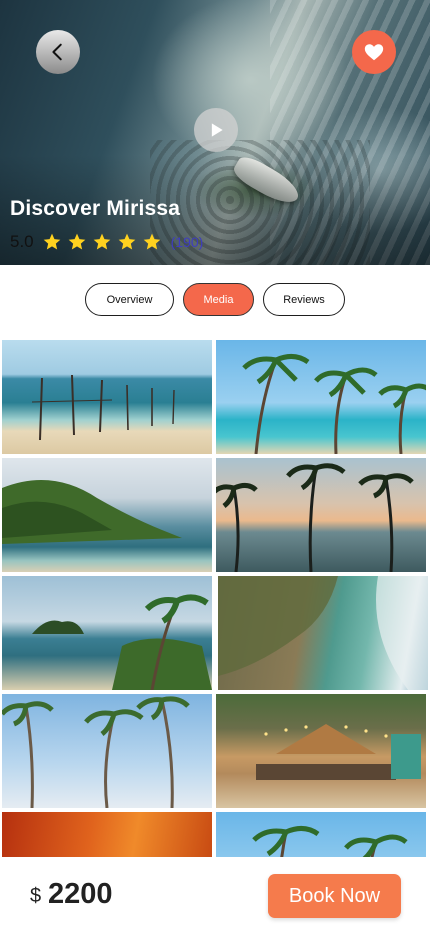 The image size is (430, 932). I want to click on chevron-left-icon, so click(57, 52).